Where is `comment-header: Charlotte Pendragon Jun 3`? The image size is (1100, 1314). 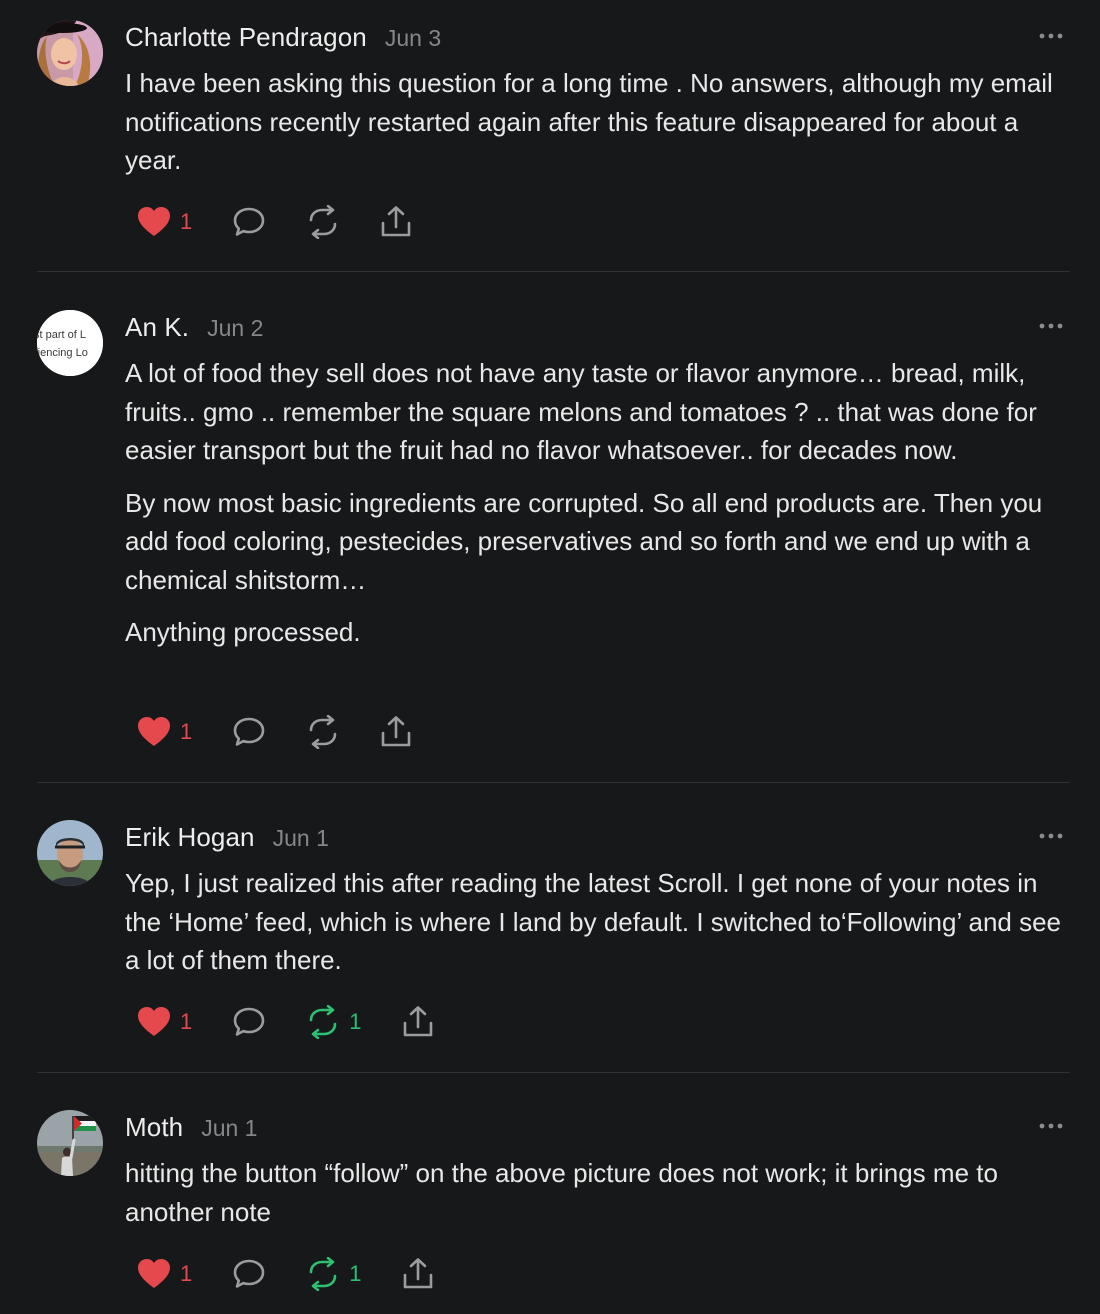 comment-header: Charlotte Pendragon Jun 3 is located at coordinates (283, 40).